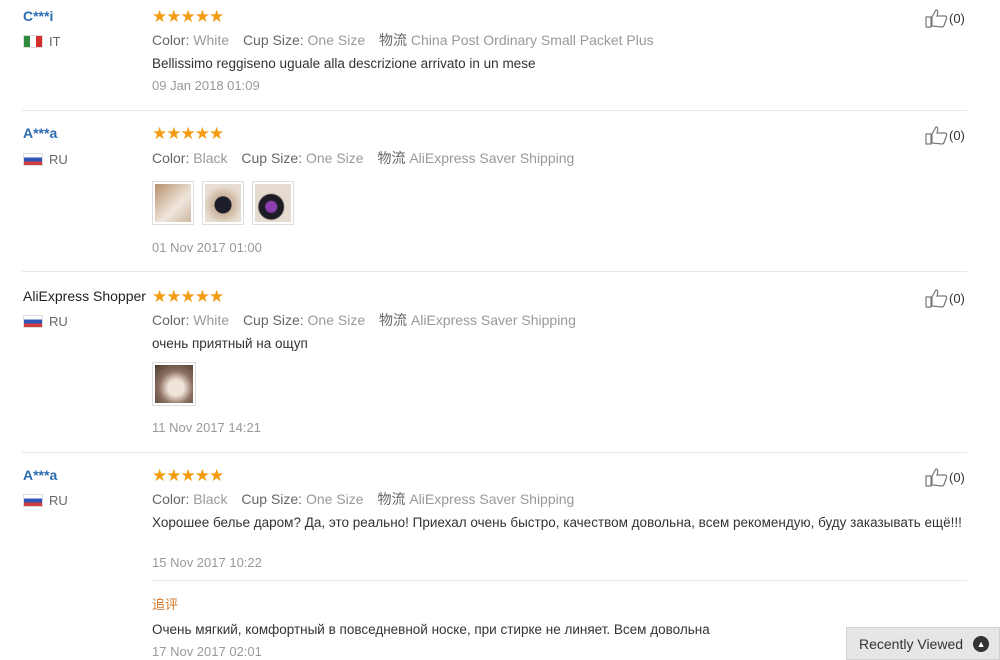  Describe the element at coordinates (207, 651) in the screenshot. I see `followup-date: 17 Nov 2017 02:01` at that location.